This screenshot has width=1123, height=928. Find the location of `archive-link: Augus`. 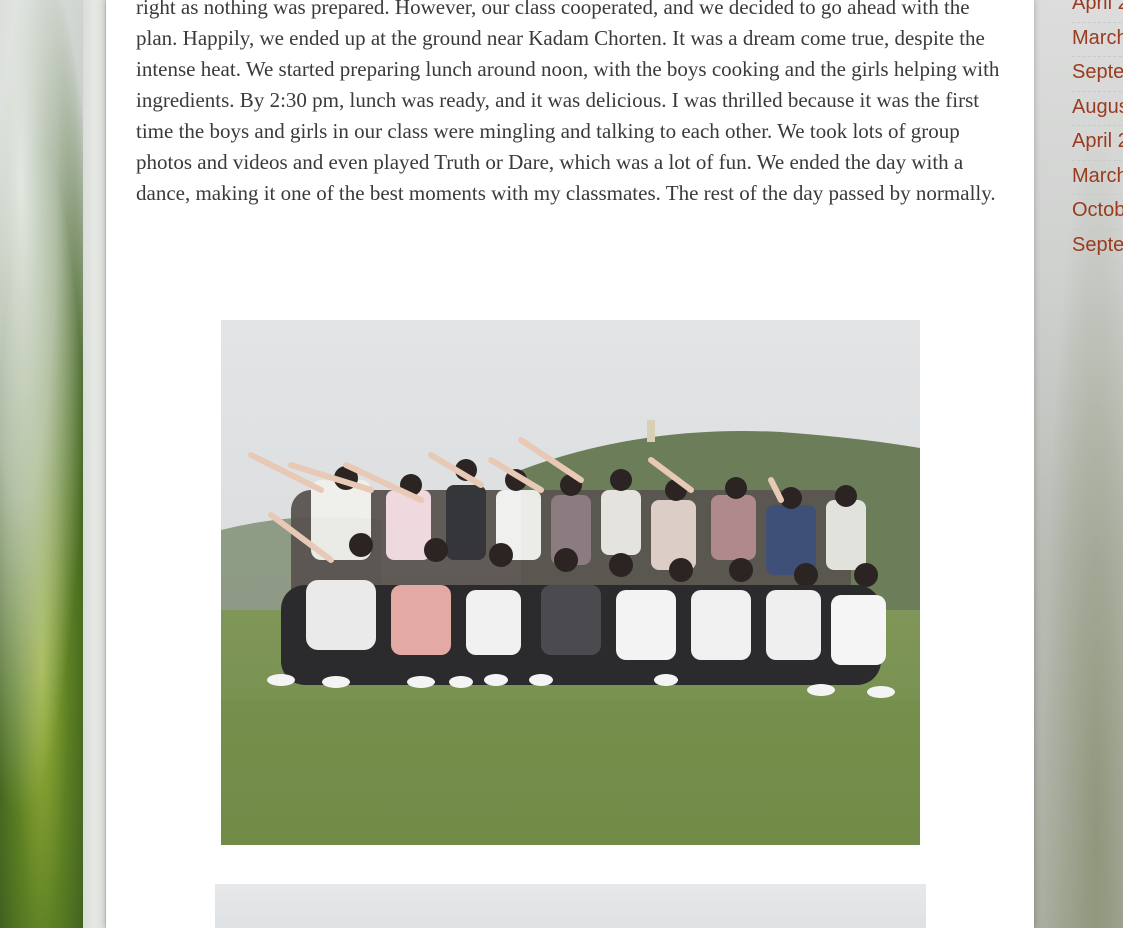

archive-link: Augus is located at coordinates (1097, 107).